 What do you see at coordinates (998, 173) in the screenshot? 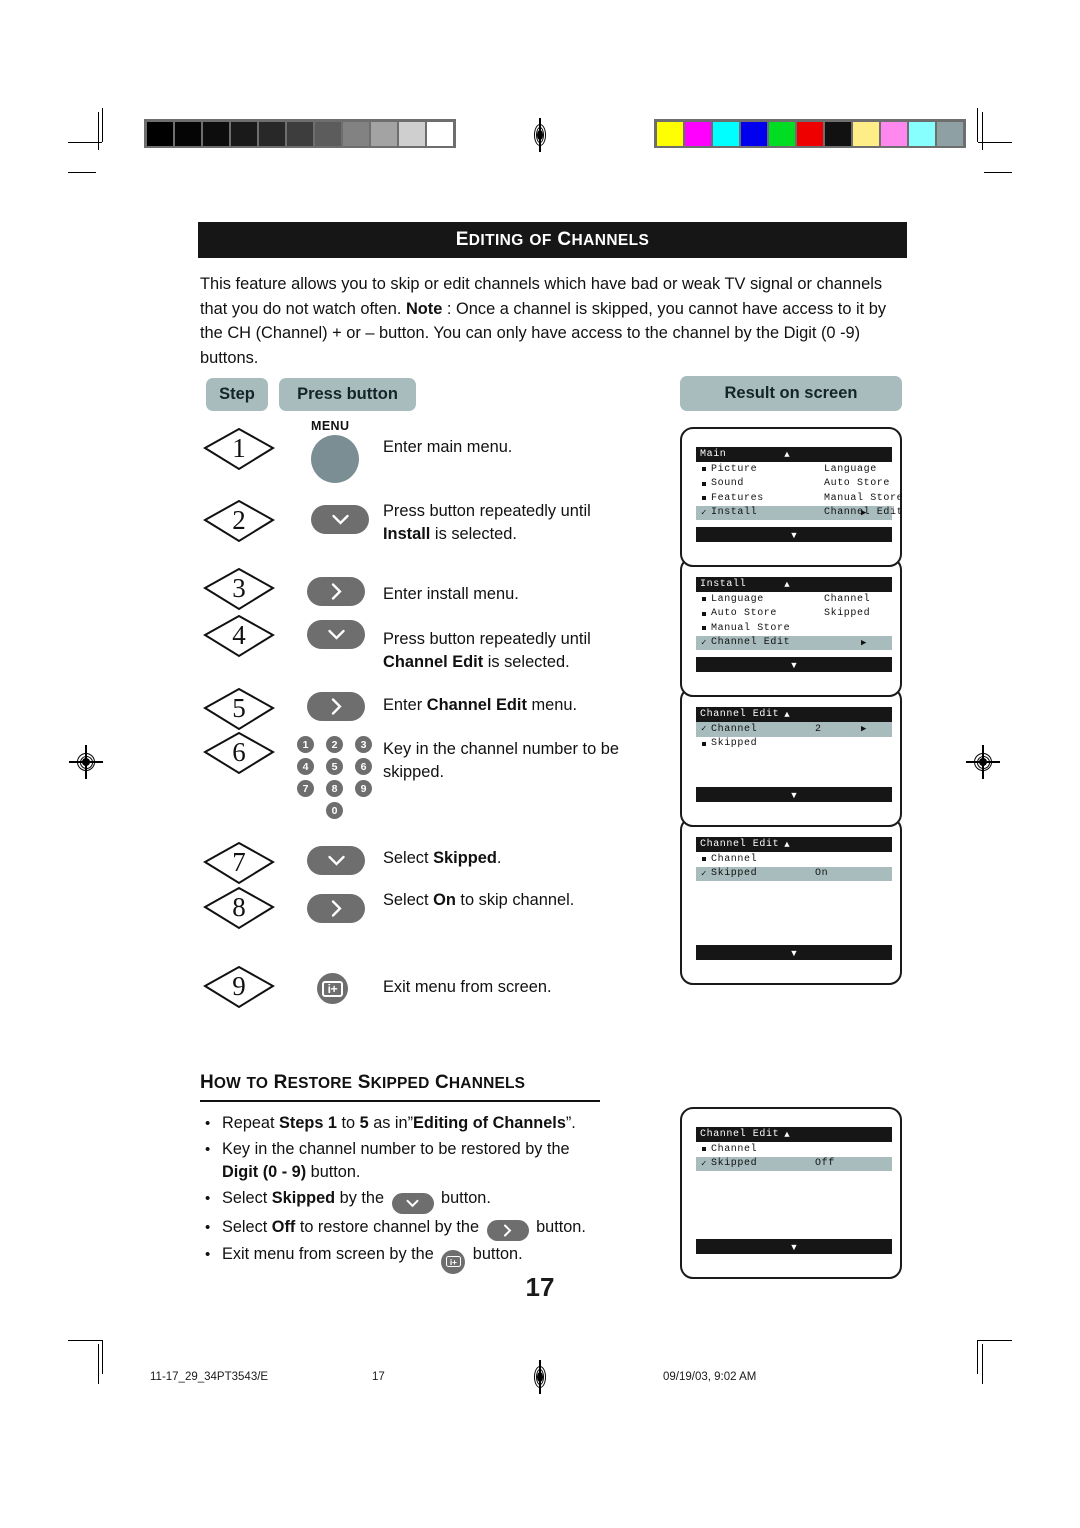
I see `crop-mark-tr-under` at bounding box center [998, 173].